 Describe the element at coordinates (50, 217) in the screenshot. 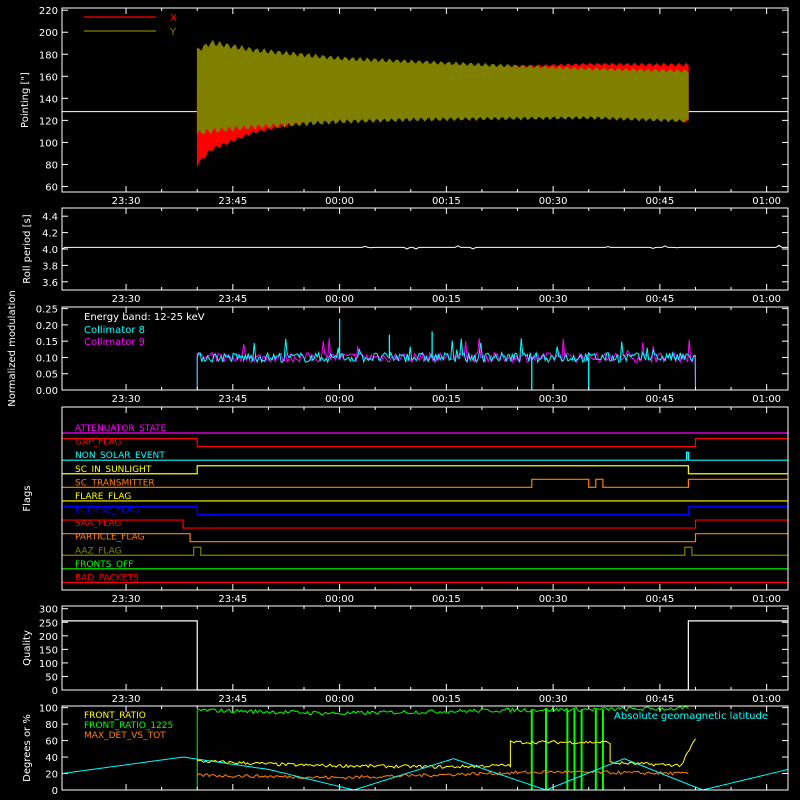

I see `y-tick-label: 4.4` at that location.